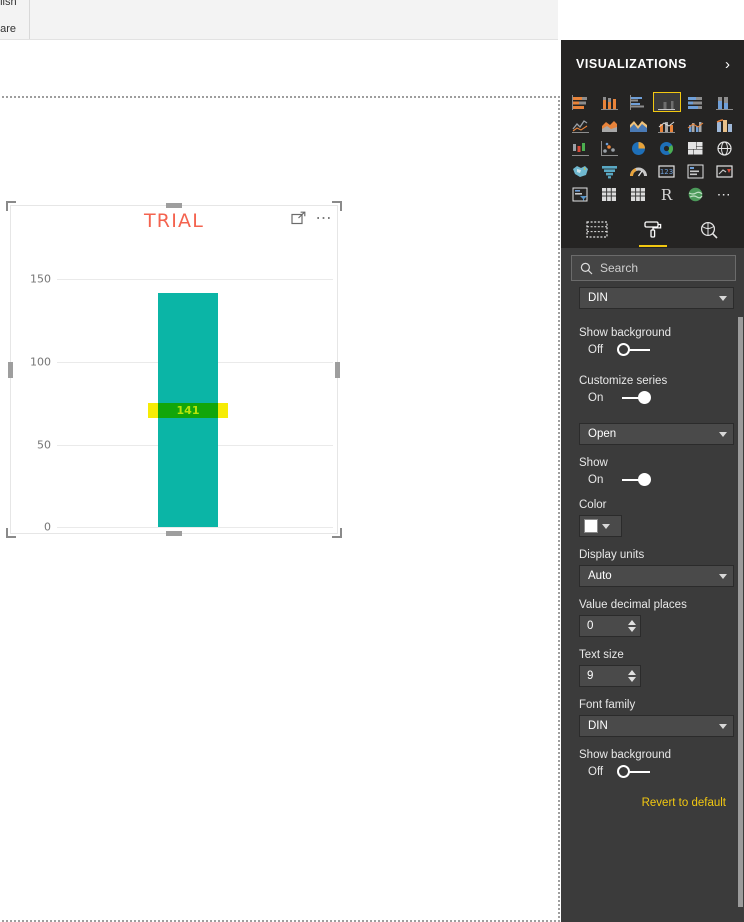  I want to click on analytics-tab, so click(709, 230).